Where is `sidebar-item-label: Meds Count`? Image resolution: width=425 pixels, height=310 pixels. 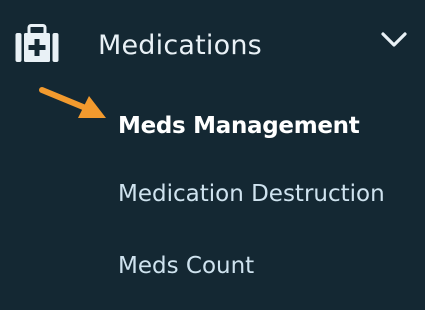
sidebar-item-label: Meds Count is located at coordinates (186, 266).